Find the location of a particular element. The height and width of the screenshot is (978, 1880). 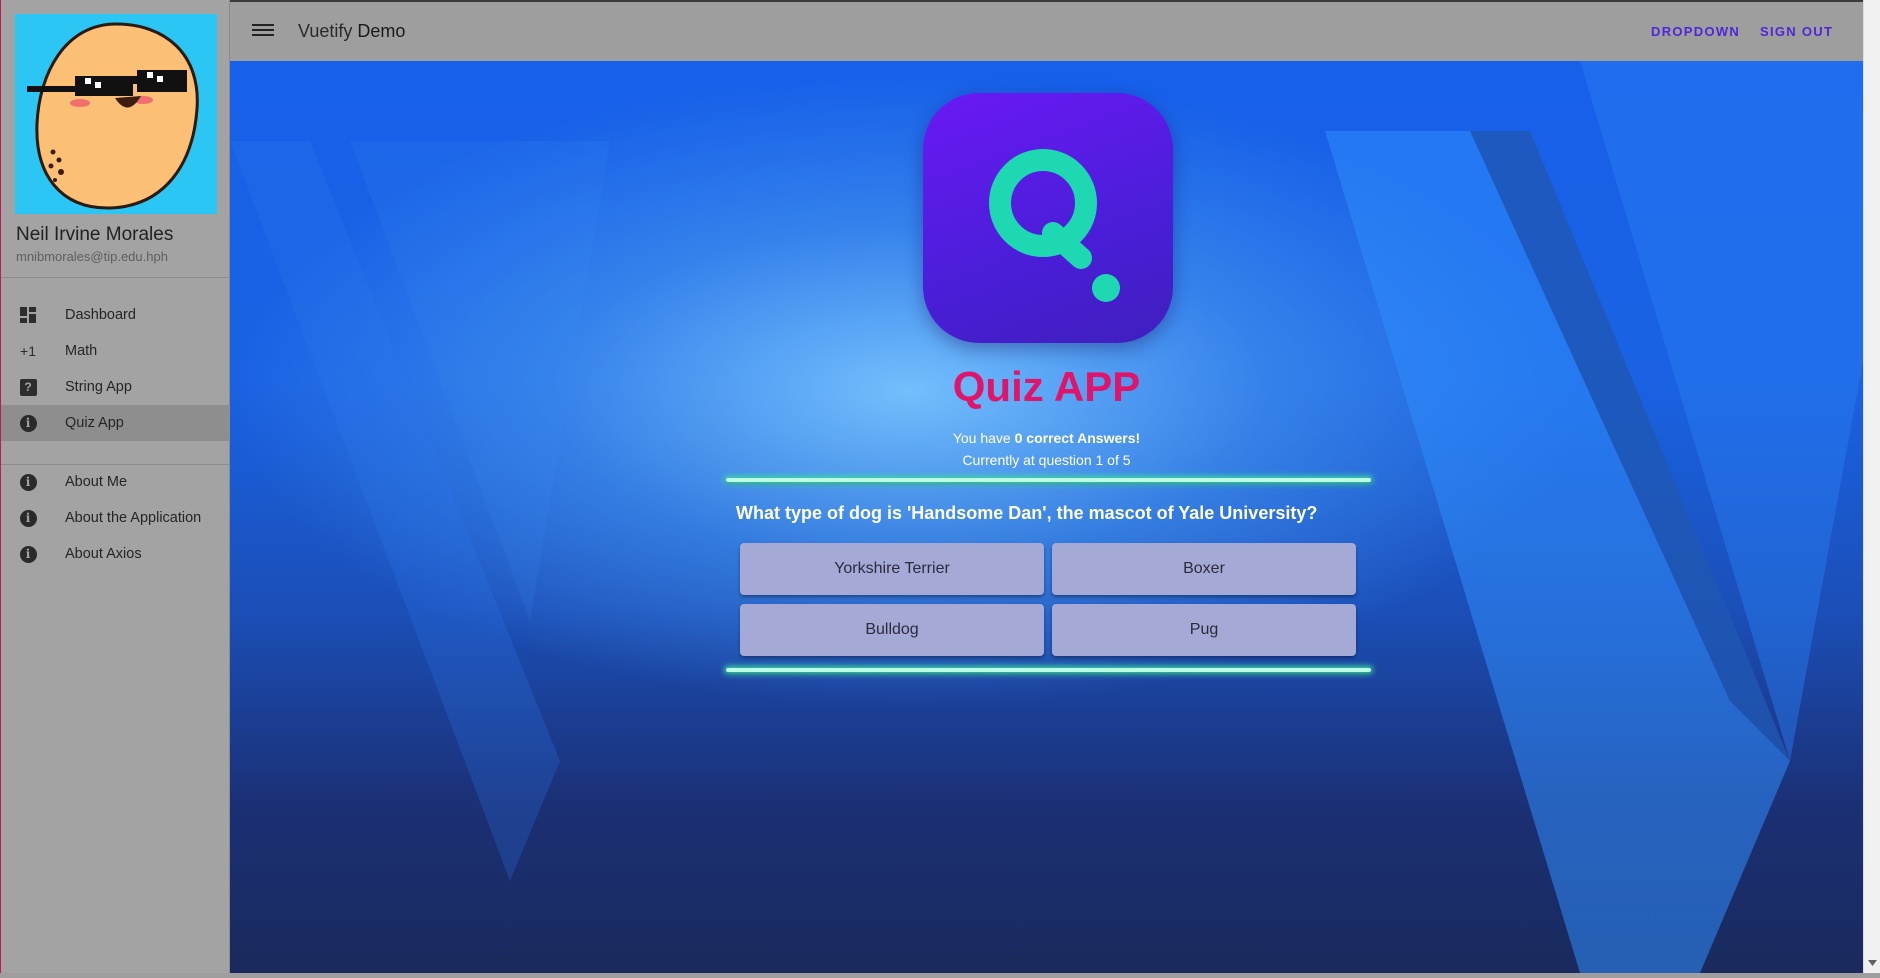

user-name: Neil Irvine Morales is located at coordinates (95, 234).